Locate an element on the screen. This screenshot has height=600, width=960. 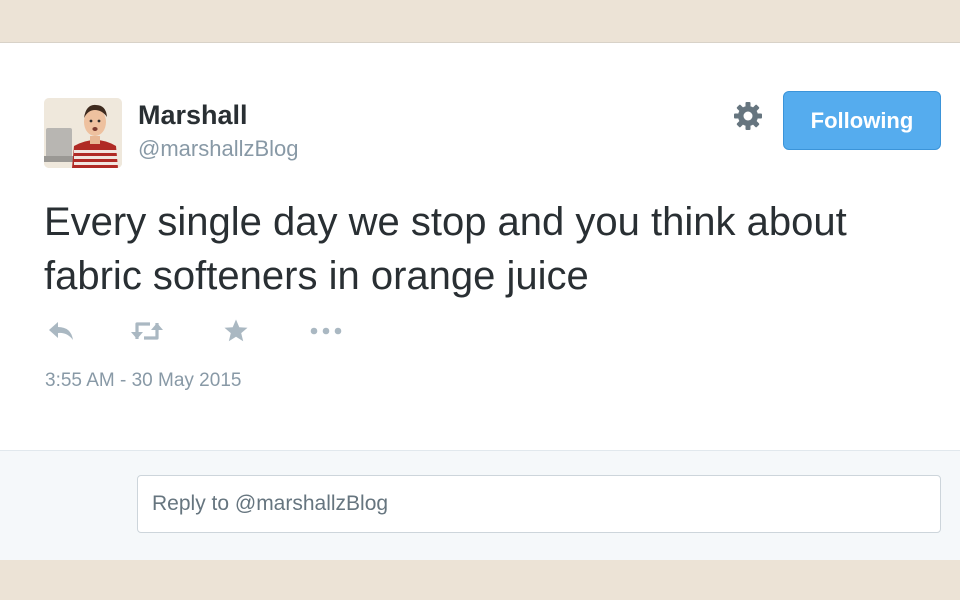
more-icon is located at coordinates (326, 331).